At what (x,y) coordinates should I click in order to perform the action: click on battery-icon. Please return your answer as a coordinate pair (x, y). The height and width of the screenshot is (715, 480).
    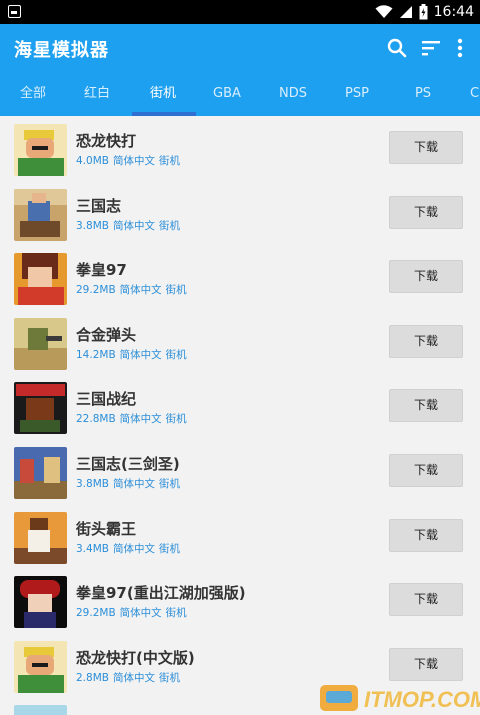
    Looking at the image, I should click on (423, 12).